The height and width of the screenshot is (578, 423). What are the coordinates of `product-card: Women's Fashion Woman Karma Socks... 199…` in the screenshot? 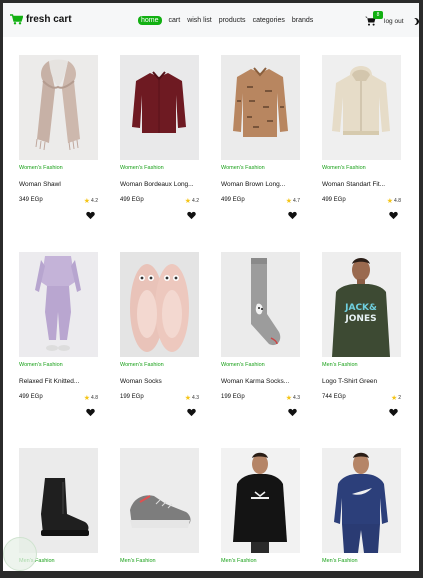 It's located at (260, 334).